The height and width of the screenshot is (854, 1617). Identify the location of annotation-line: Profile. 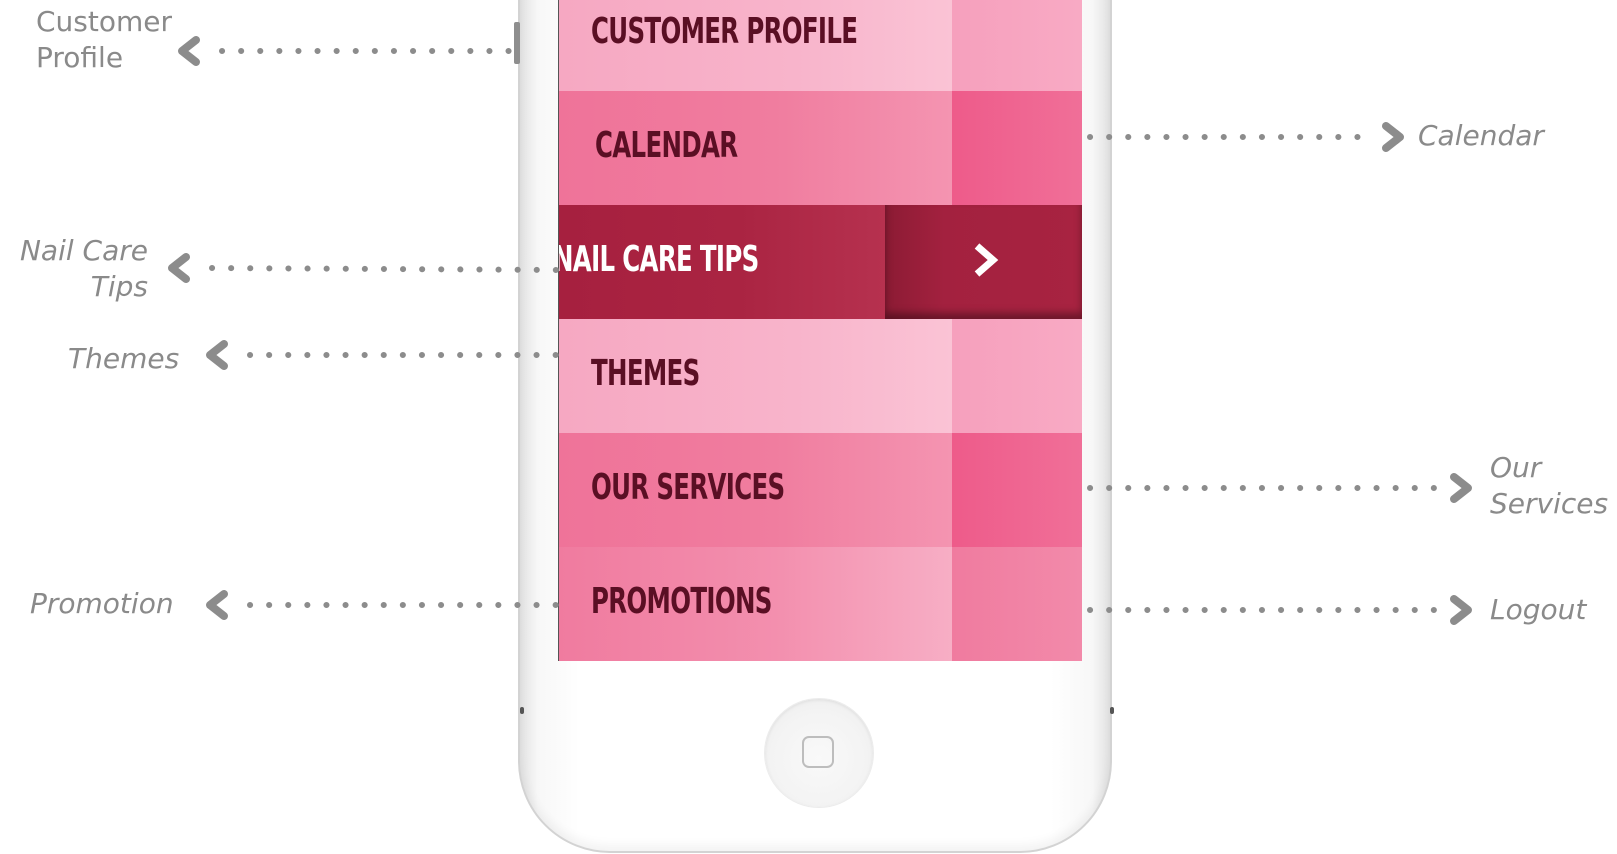
(80, 57).